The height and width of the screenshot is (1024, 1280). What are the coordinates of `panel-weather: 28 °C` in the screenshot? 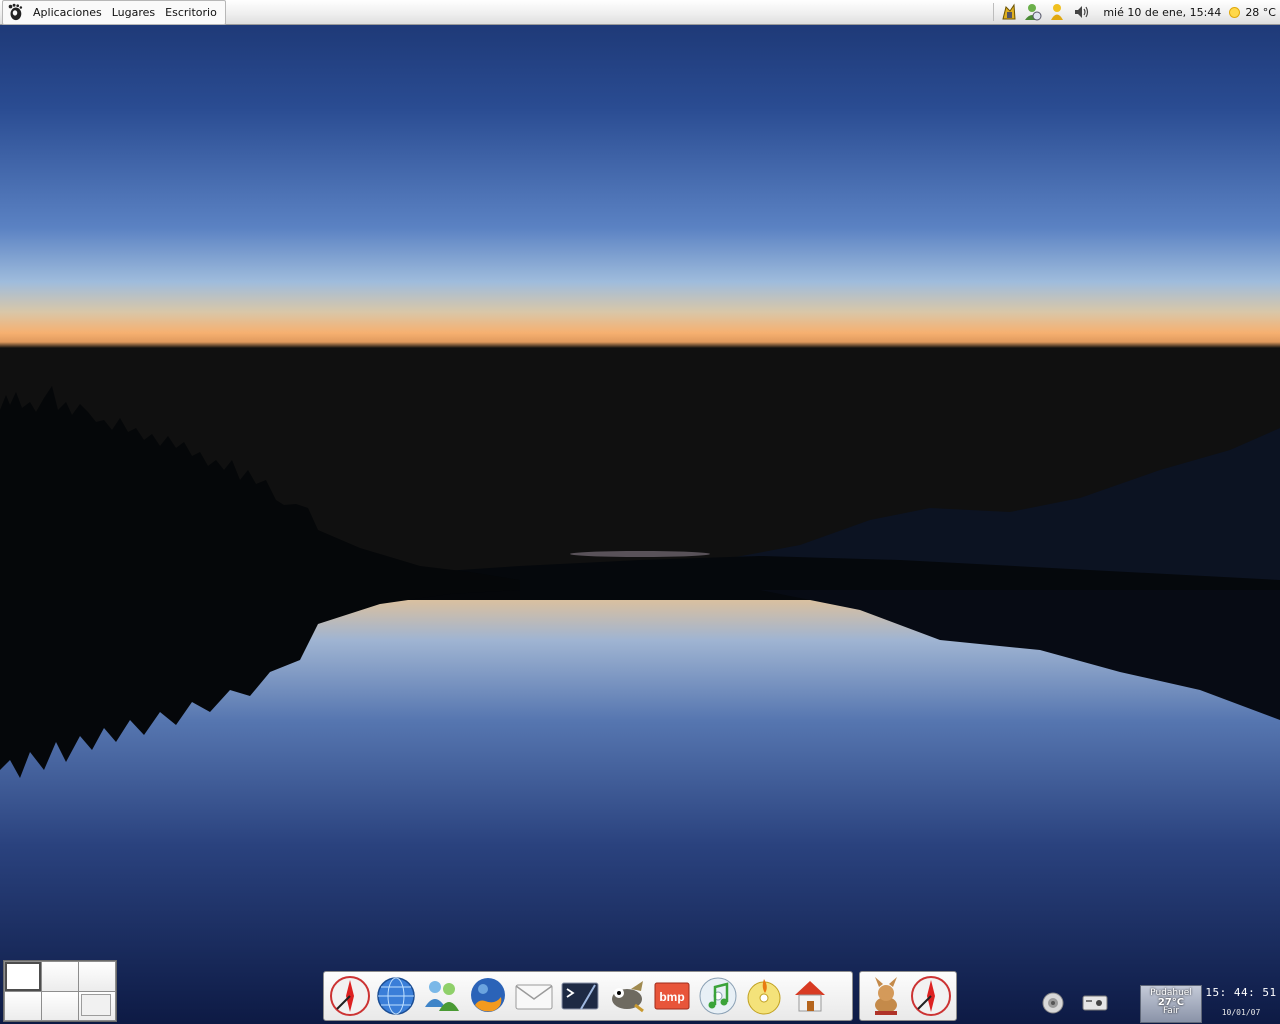 It's located at (1252, 12).